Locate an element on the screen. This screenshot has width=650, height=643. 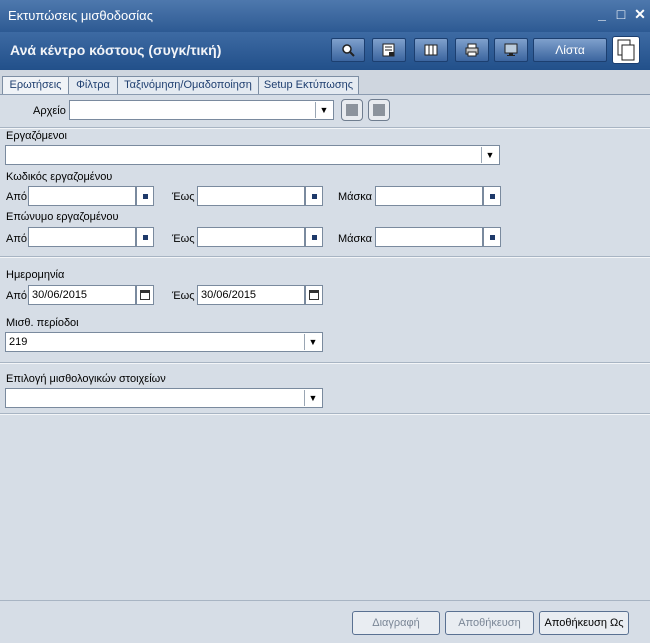
archive-select: ▼ is located at coordinates (201, 110).